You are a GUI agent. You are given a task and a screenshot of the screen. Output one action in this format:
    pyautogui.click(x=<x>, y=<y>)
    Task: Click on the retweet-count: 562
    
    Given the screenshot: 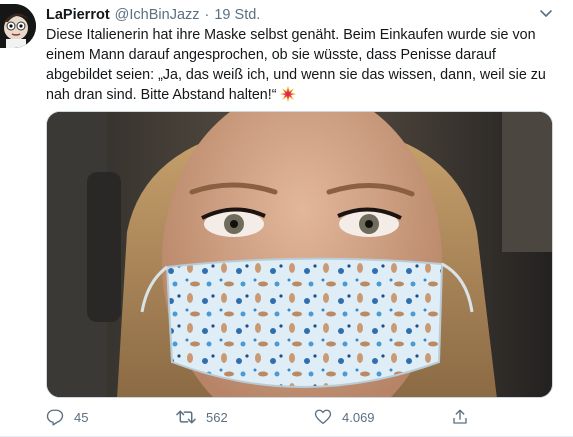 What is the action you would take?
    pyautogui.click(x=217, y=417)
    